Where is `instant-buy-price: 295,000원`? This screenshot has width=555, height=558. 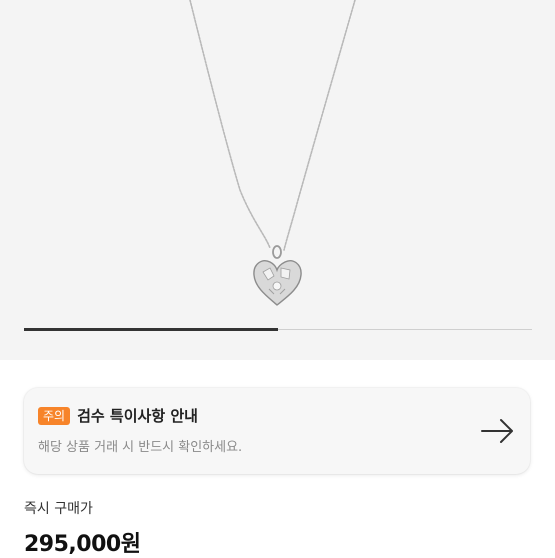
instant-buy-price: 295,000원 is located at coordinates (82, 544).